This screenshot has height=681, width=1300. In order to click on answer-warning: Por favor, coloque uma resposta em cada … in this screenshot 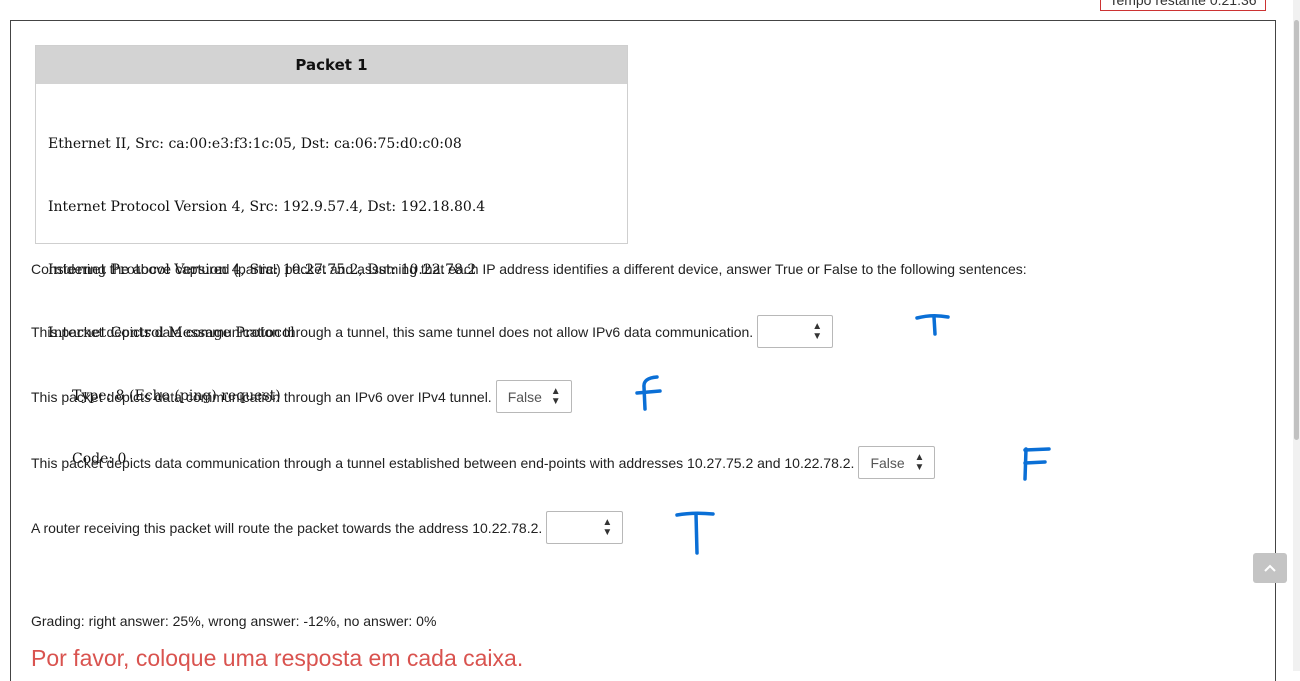, I will do `click(277, 658)`.